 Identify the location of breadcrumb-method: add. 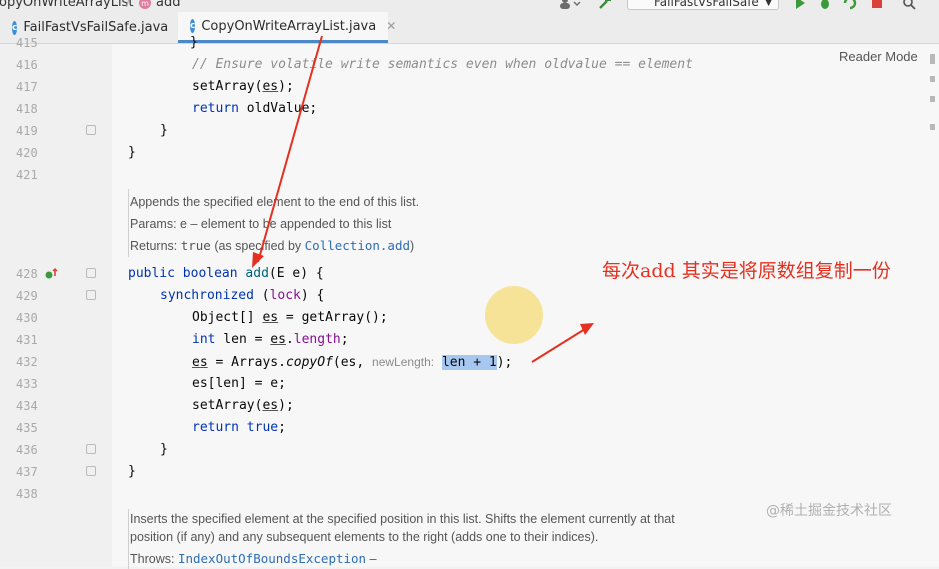
(168, 5).